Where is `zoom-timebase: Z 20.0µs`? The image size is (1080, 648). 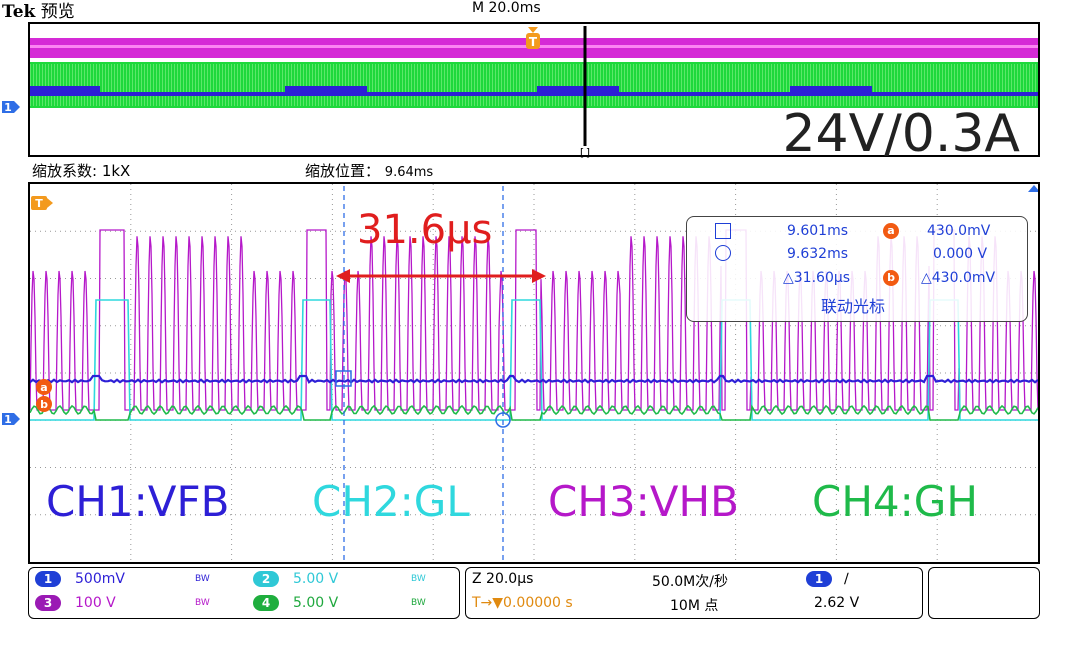 zoom-timebase: Z 20.0µs is located at coordinates (503, 579).